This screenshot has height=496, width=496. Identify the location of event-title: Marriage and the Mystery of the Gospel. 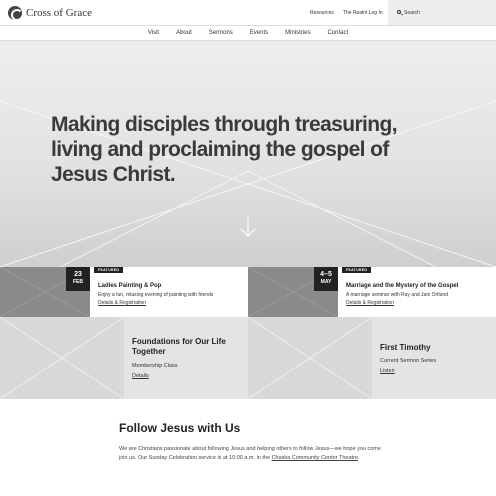
(402, 286).